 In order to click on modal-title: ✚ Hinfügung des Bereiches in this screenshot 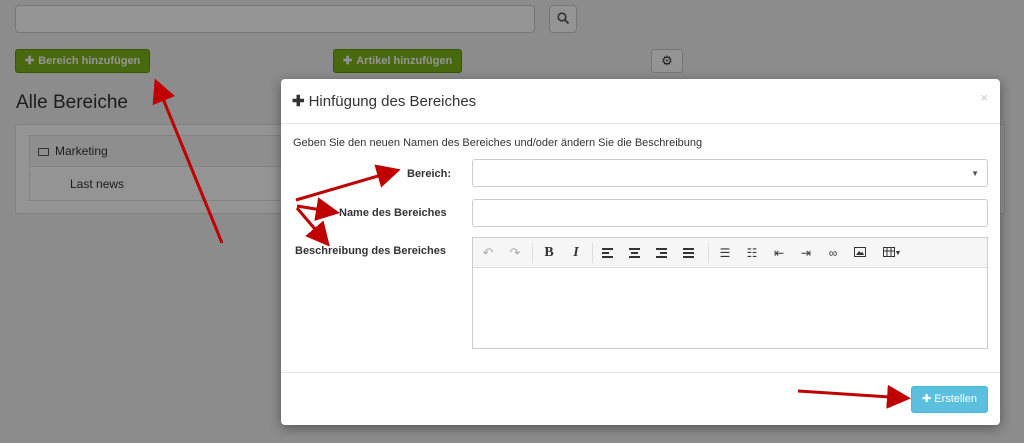, I will do `click(384, 101)`.